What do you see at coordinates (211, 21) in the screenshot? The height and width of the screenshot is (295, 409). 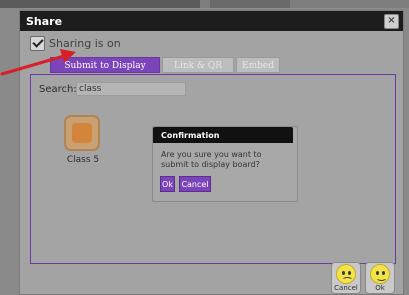 I see `dialog-titlebar: Share ×` at bounding box center [211, 21].